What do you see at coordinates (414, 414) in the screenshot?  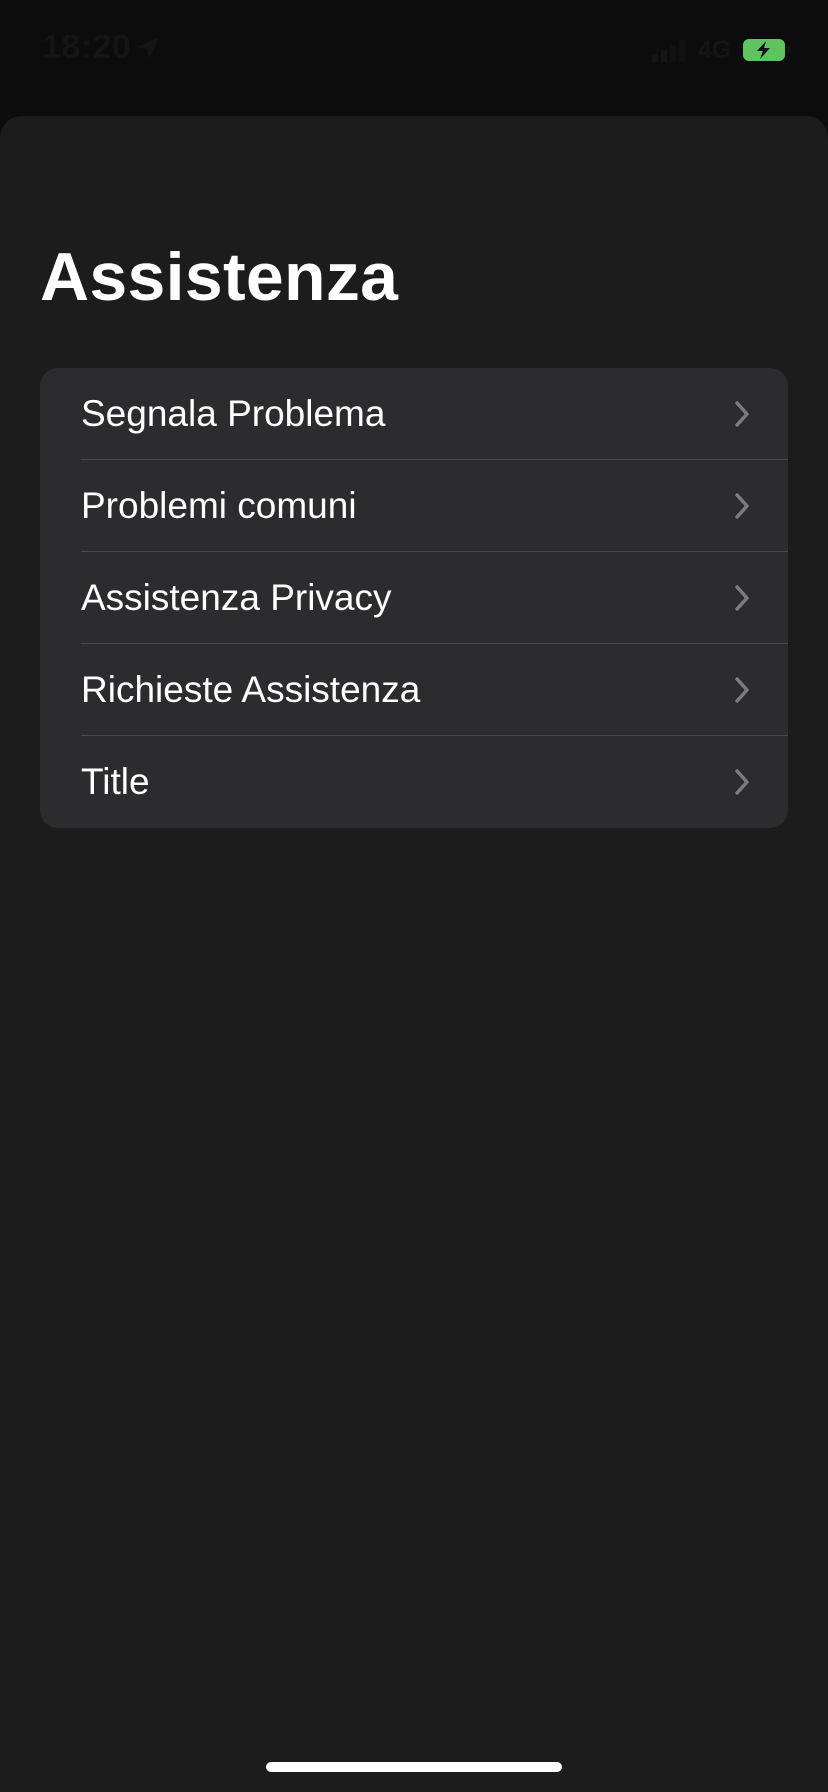 I see `menu-item-segnala-problema: Segnala Problema` at bounding box center [414, 414].